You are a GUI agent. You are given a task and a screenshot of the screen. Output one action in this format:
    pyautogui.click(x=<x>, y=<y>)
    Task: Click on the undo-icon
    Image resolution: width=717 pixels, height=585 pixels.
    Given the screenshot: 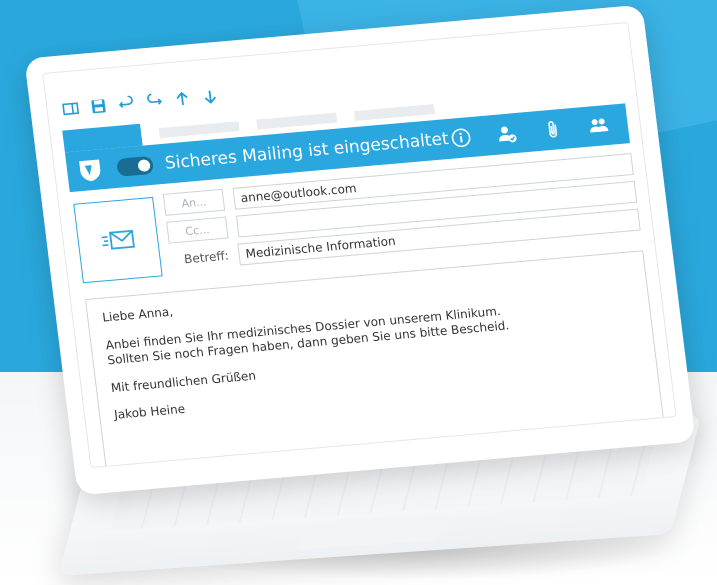 What is the action you would take?
    pyautogui.click(x=126, y=103)
    